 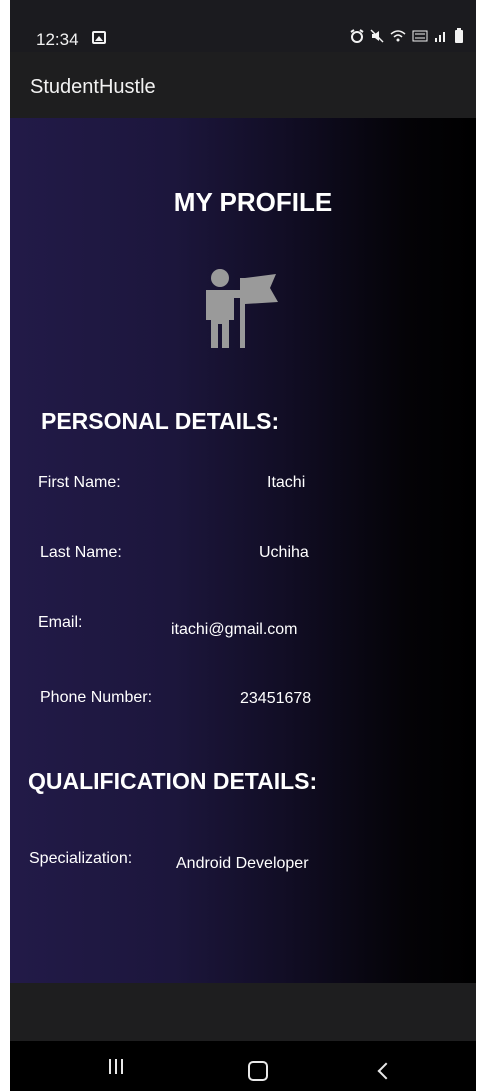 What do you see at coordinates (79, 482) in the screenshot?
I see `first-name-label: First Name:` at bounding box center [79, 482].